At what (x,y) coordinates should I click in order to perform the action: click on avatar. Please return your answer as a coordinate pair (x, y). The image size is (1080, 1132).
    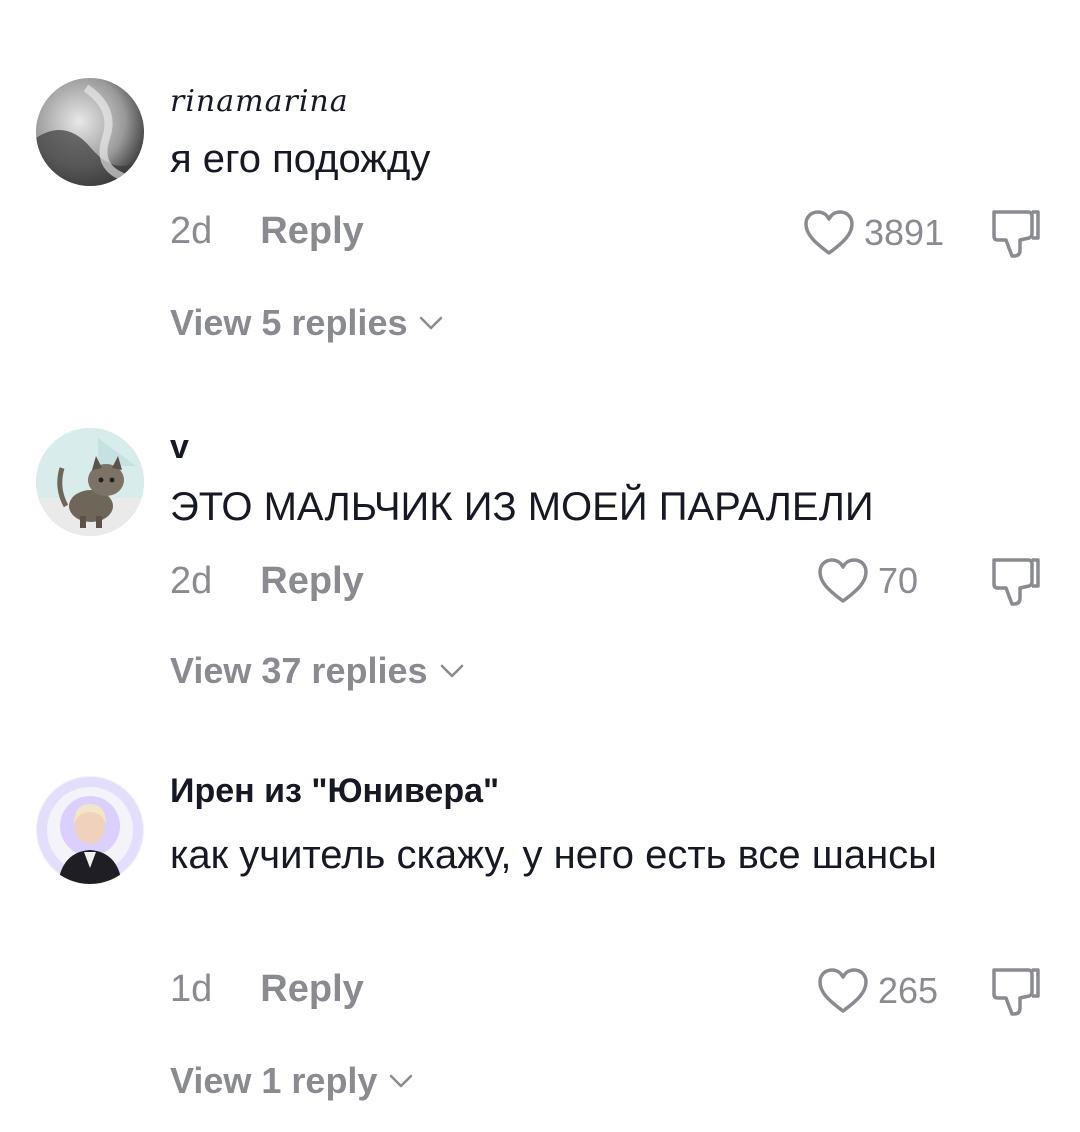
    Looking at the image, I should click on (90, 830).